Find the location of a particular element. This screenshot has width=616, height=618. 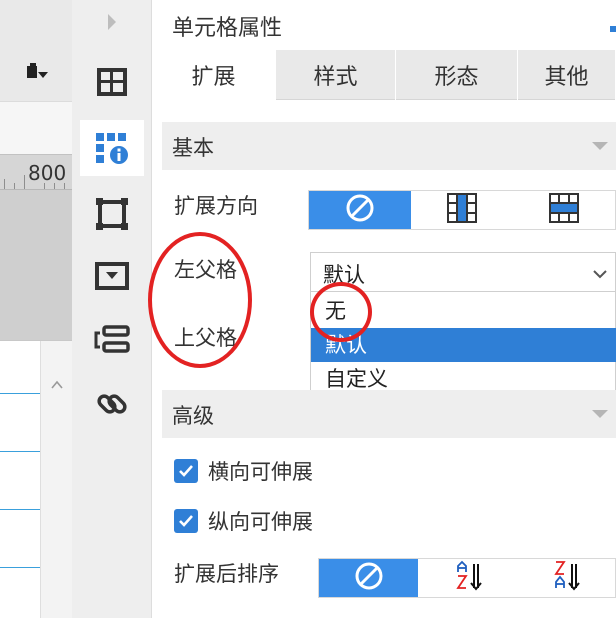

horizontal-ruler: 800 is located at coordinates (36, 172).